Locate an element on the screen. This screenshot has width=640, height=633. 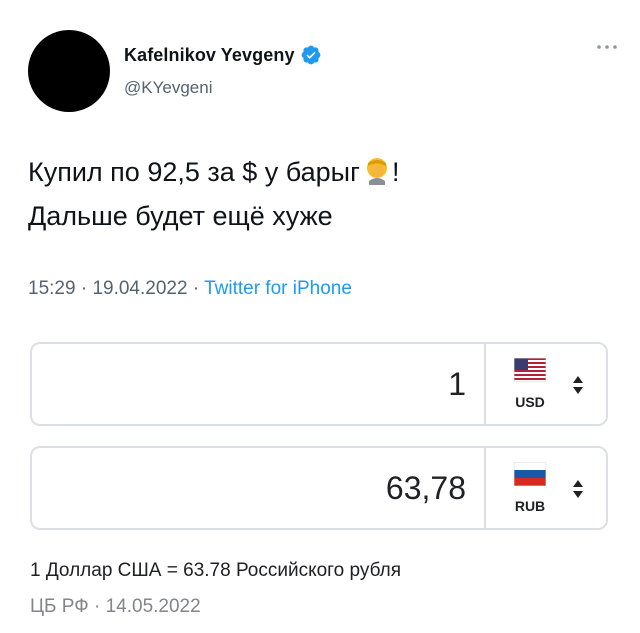
tweet-time: 15:29 is located at coordinates (52, 288).